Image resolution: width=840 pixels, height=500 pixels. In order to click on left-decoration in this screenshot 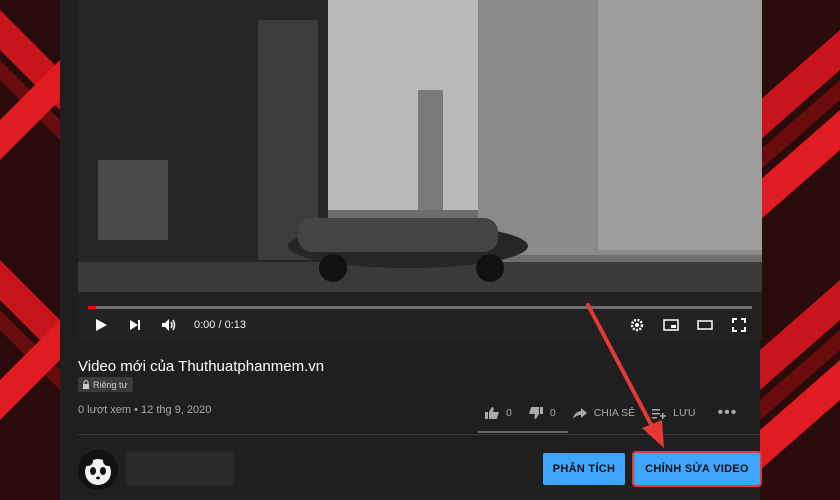, I will do `click(30, 250)`.